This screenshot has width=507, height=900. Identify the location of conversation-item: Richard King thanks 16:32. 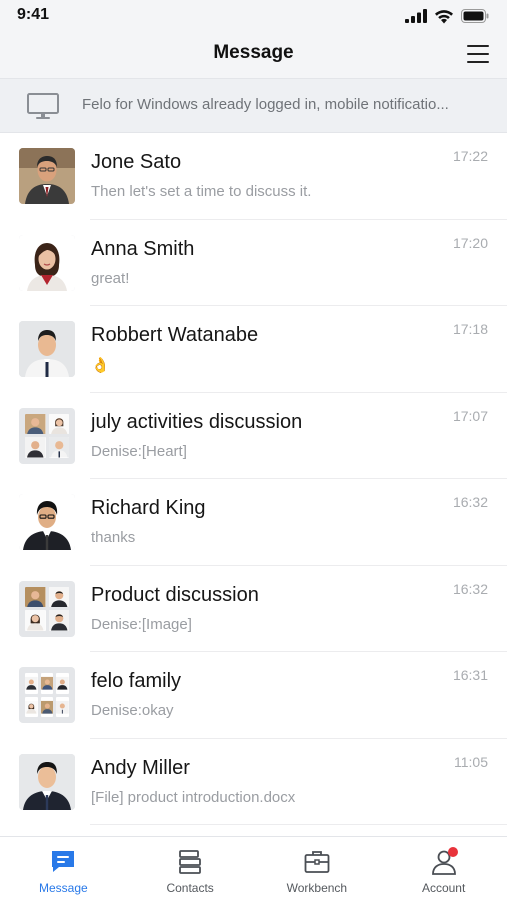
(253, 522).